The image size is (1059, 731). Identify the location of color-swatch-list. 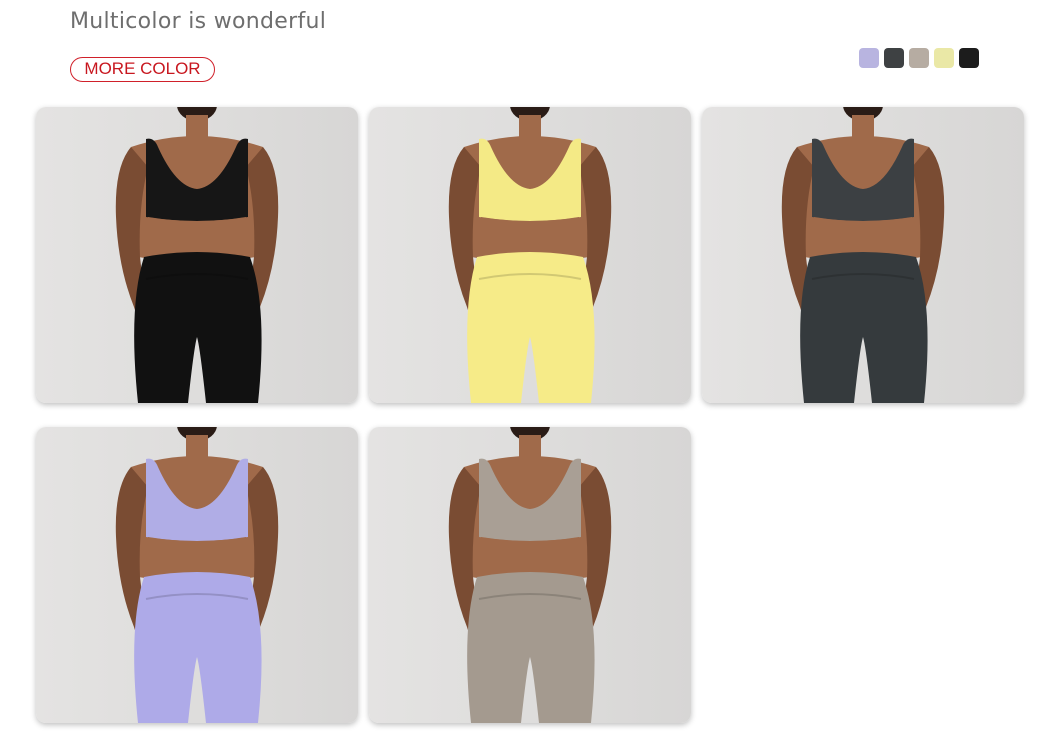
(919, 58).